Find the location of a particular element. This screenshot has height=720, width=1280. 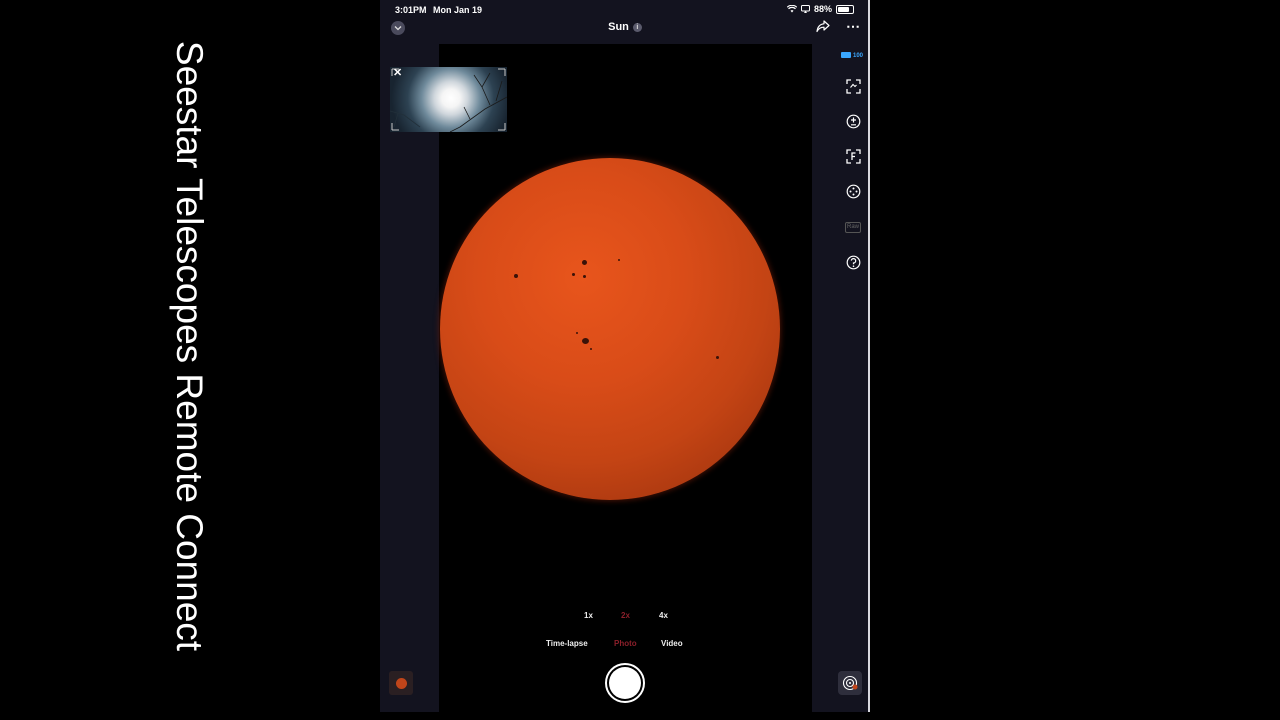

zoom-1x: 1x is located at coordinates (588, 615).